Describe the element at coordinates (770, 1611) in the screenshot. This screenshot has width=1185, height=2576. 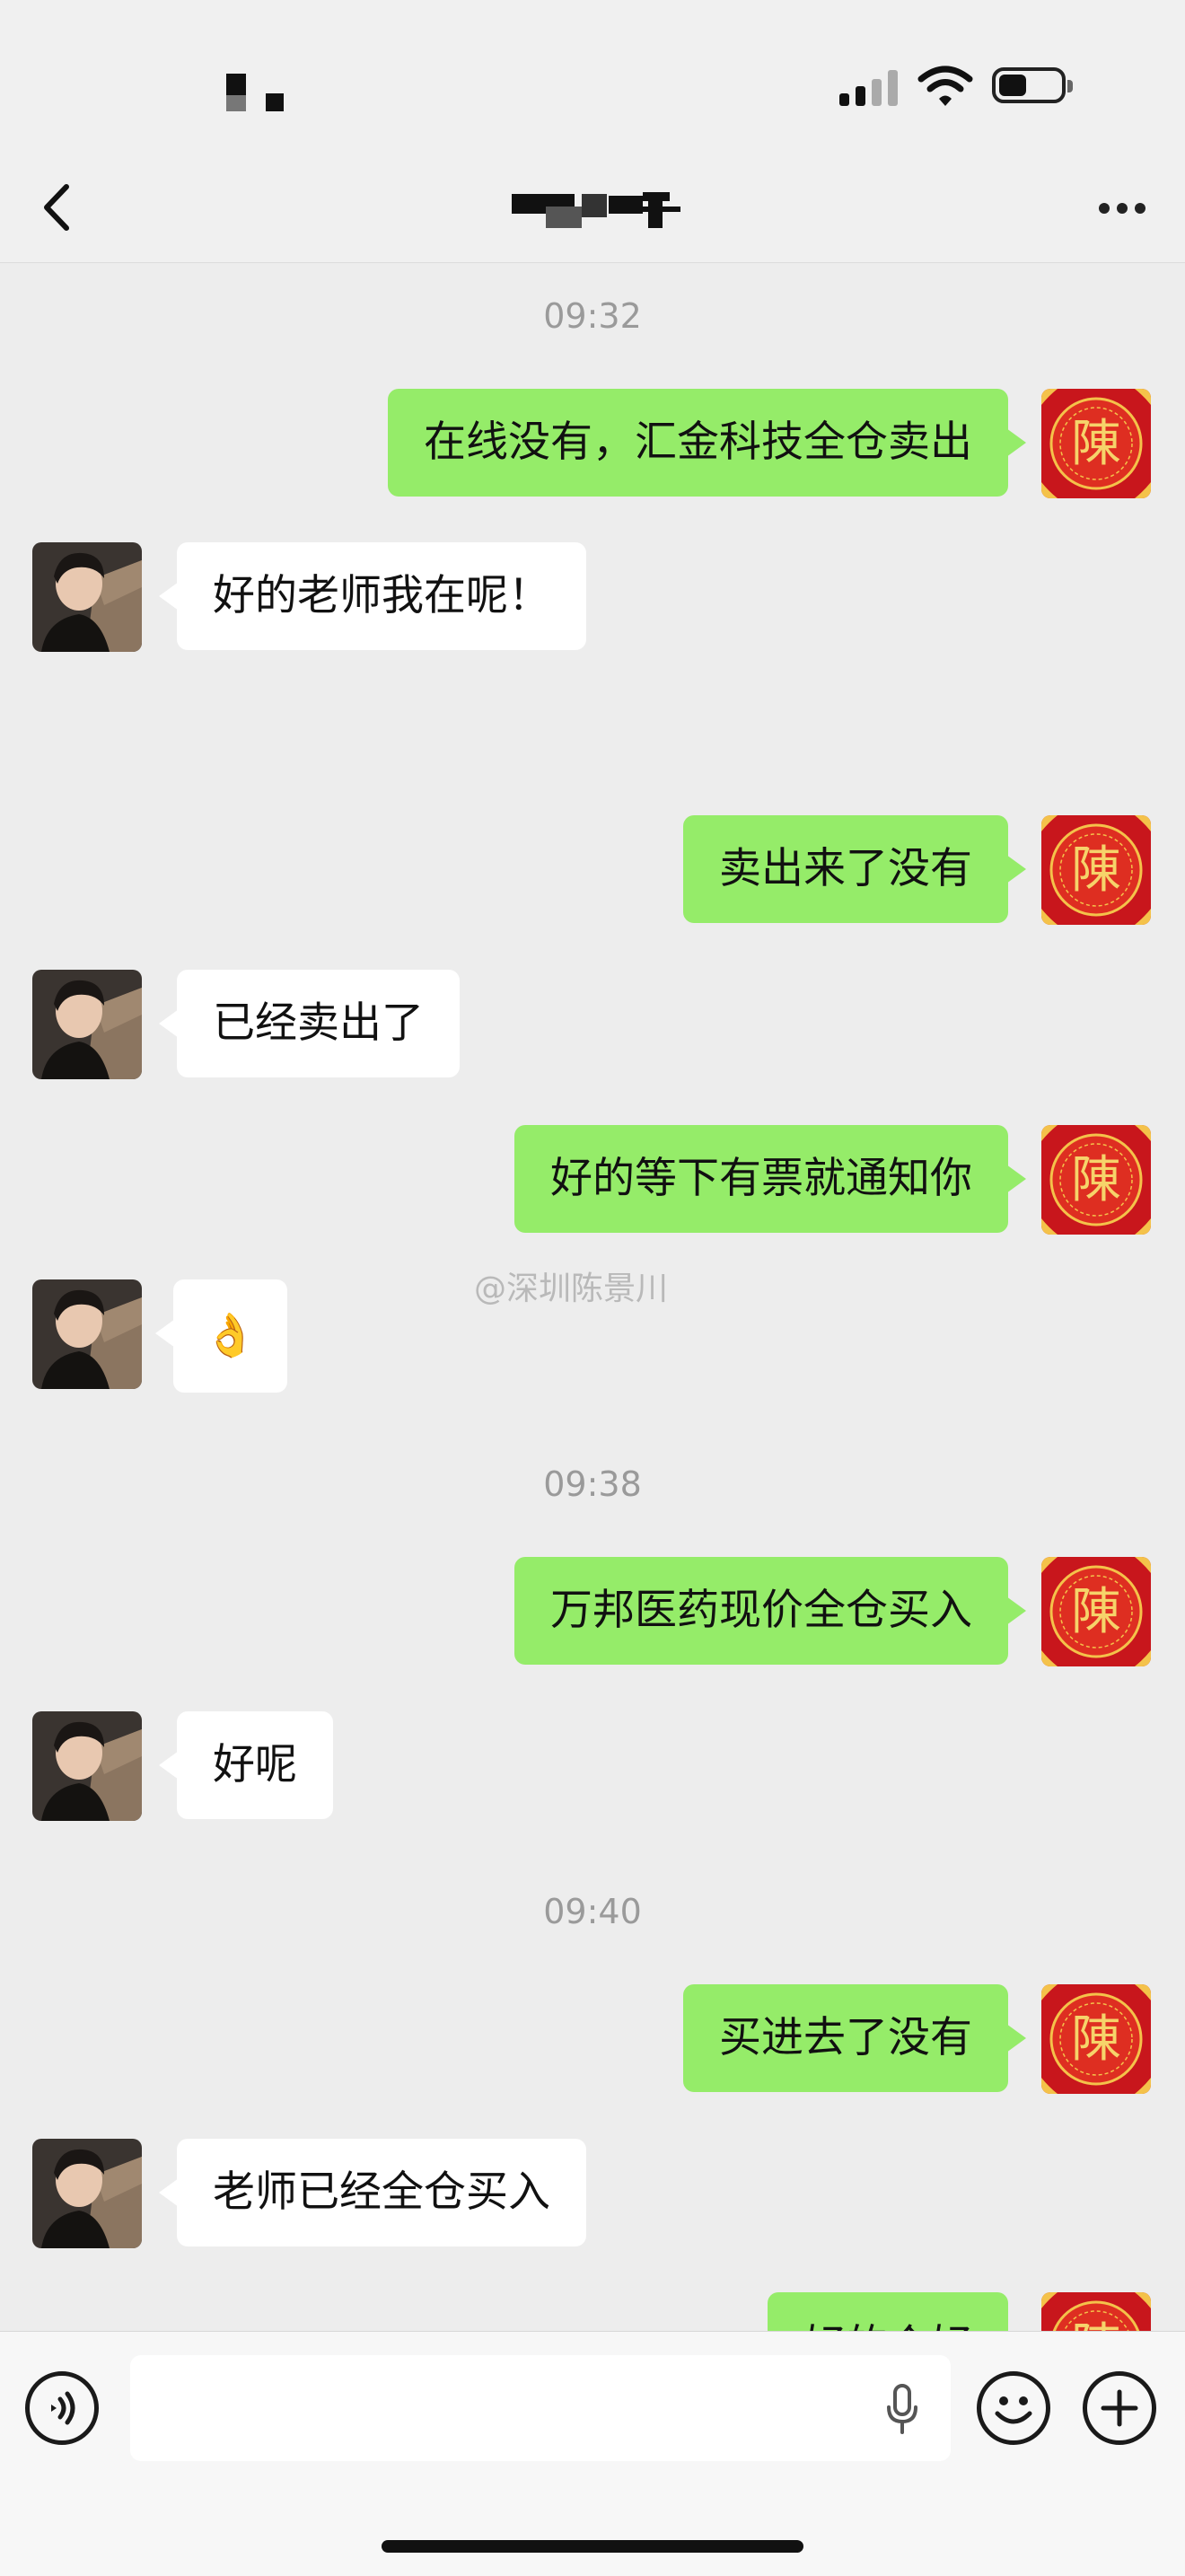
I see `outgoing-message: 万邦医药现价全仓买入` at that location.